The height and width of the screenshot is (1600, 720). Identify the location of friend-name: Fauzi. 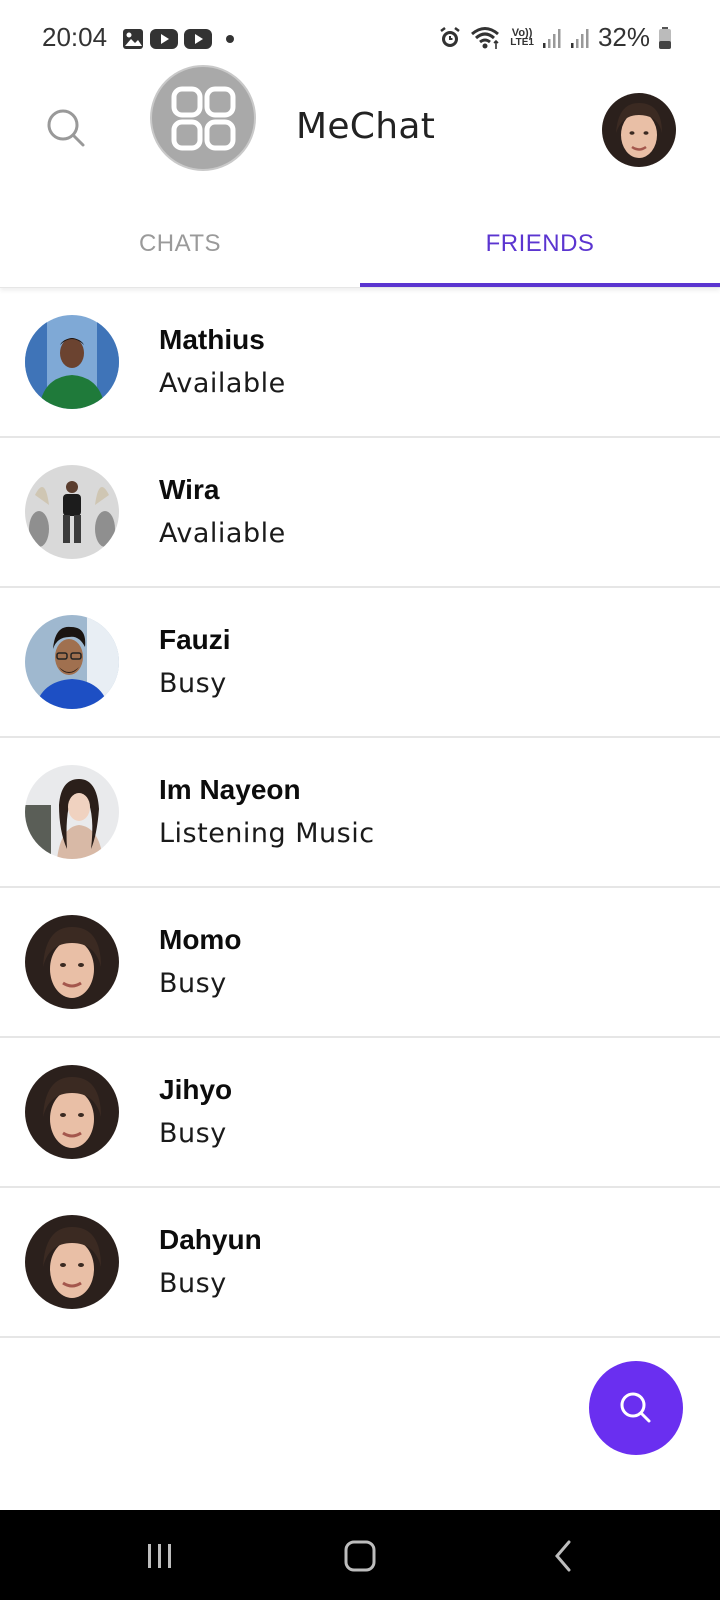
(195, 639).